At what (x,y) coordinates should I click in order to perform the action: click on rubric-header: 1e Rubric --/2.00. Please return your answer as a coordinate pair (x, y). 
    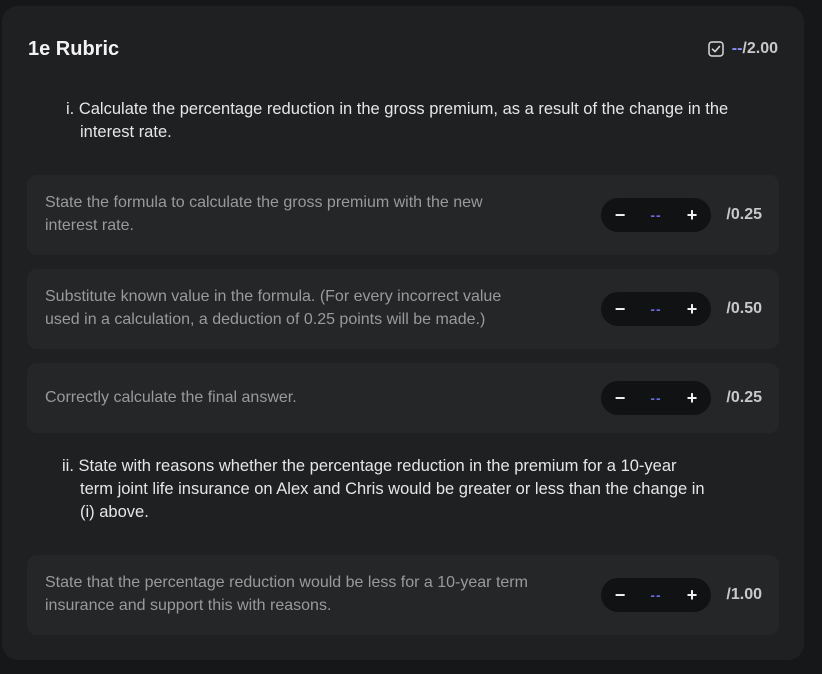
    Looking at the image, I should click on (403, 49).